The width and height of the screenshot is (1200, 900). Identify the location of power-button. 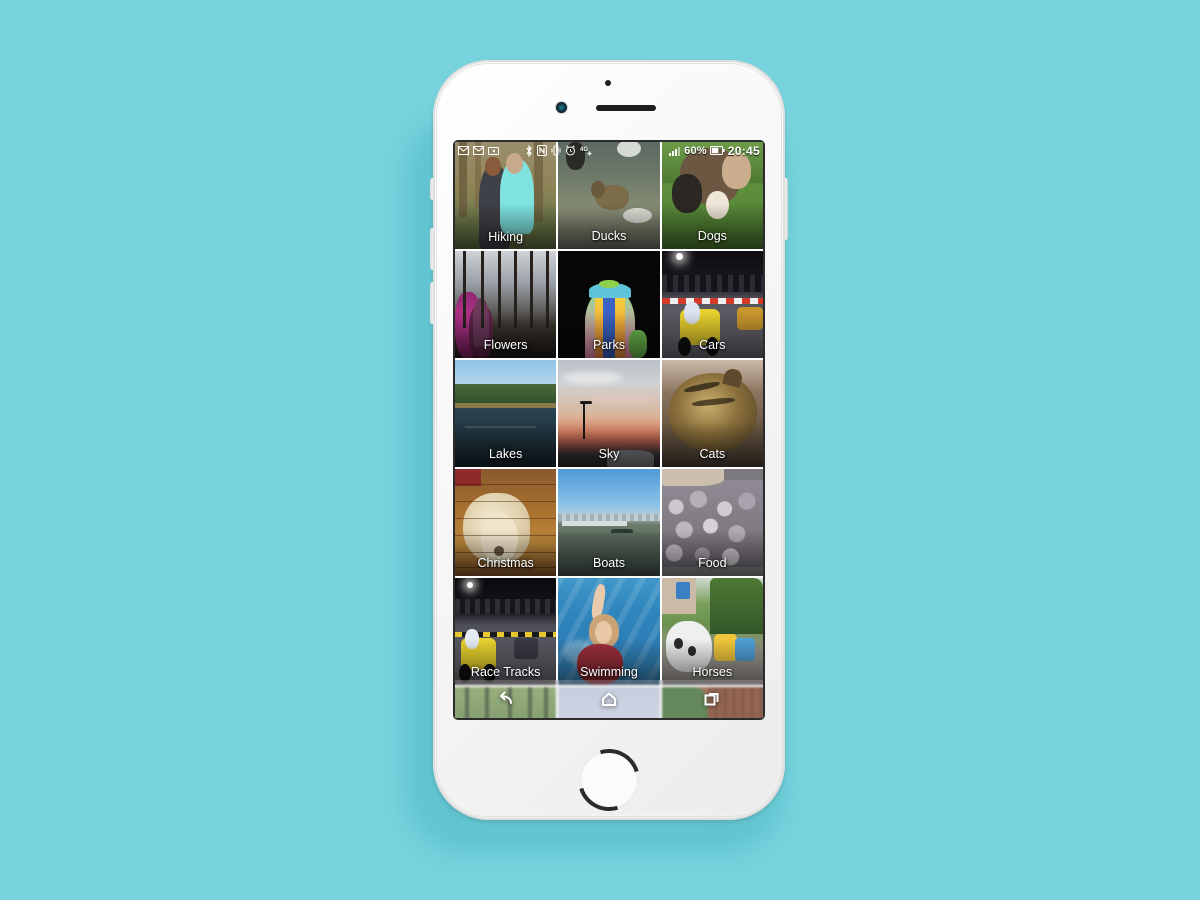
(785, 209).